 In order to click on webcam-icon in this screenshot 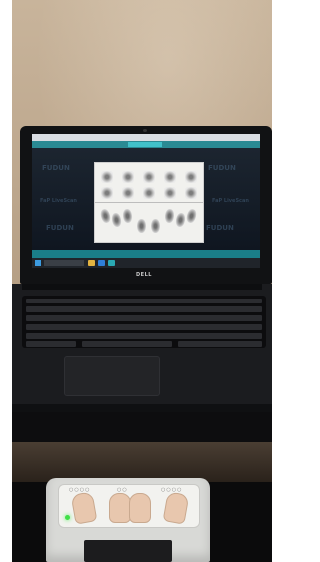, I will do `click(145, 130)`.